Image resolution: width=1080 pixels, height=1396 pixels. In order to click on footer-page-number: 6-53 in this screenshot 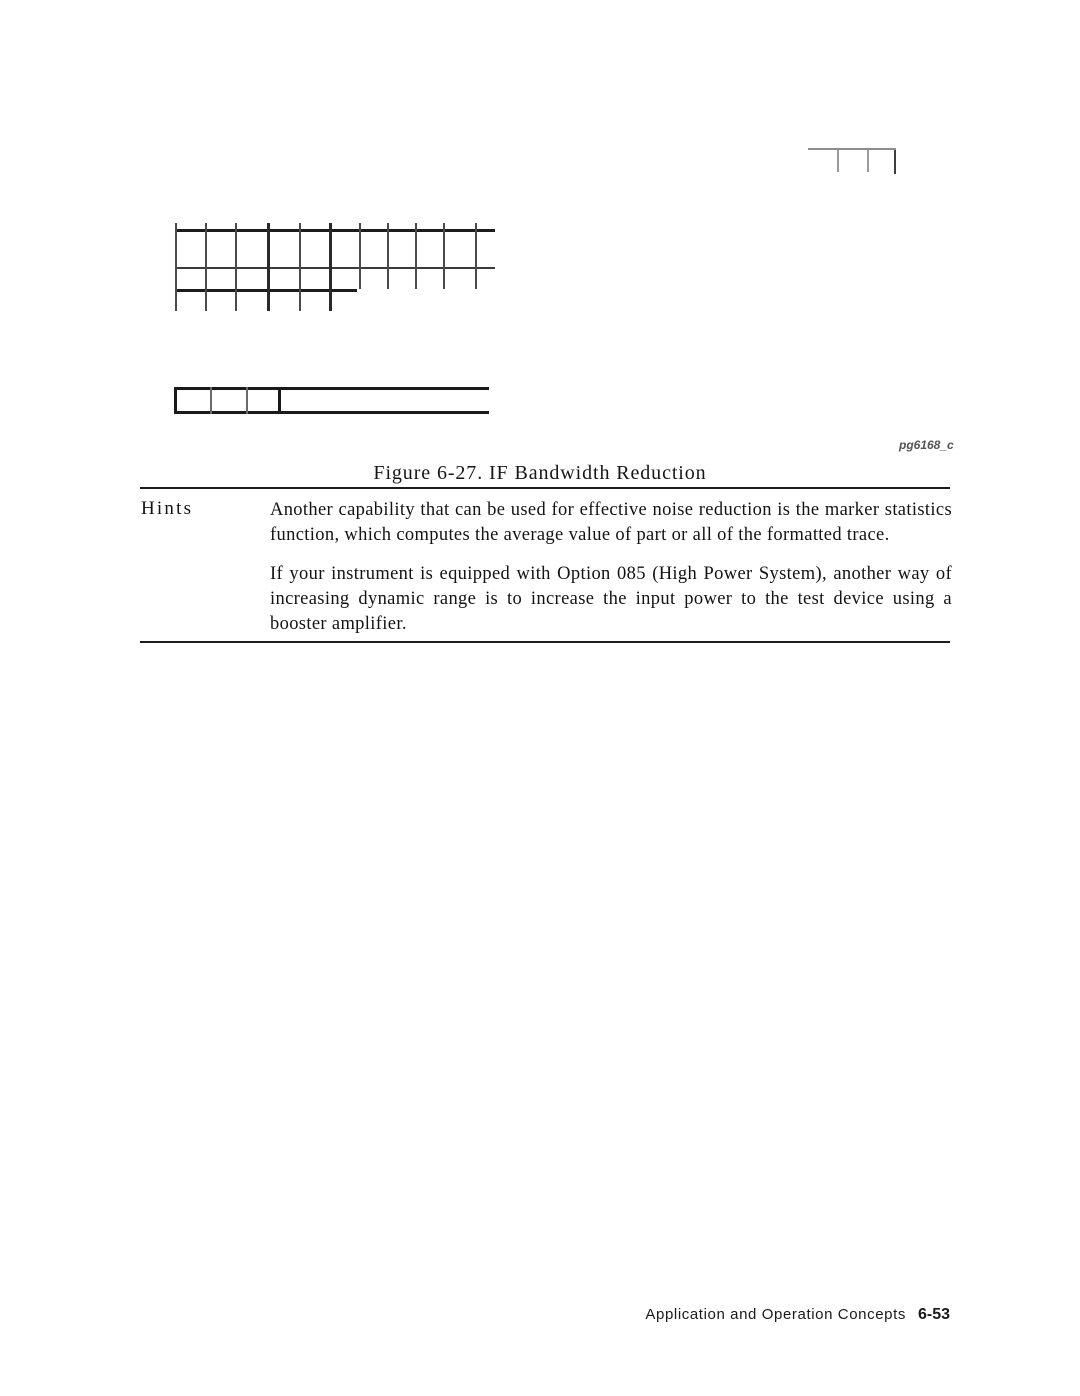, I will do `click(933, 1314)`.